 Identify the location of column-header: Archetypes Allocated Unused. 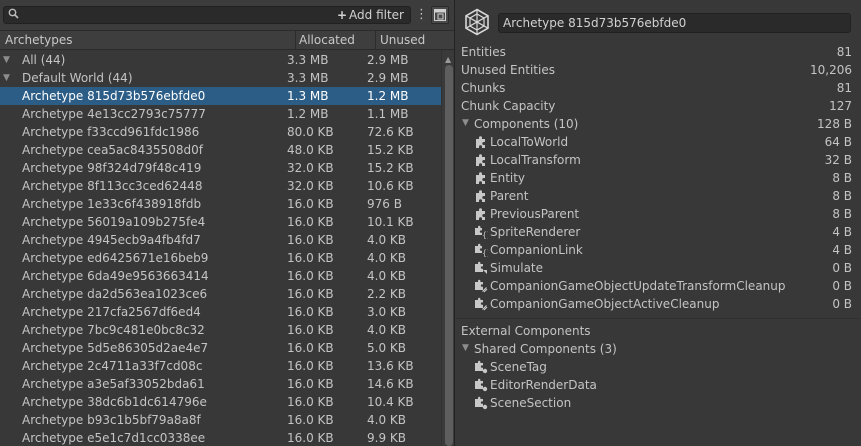
(227, 40).